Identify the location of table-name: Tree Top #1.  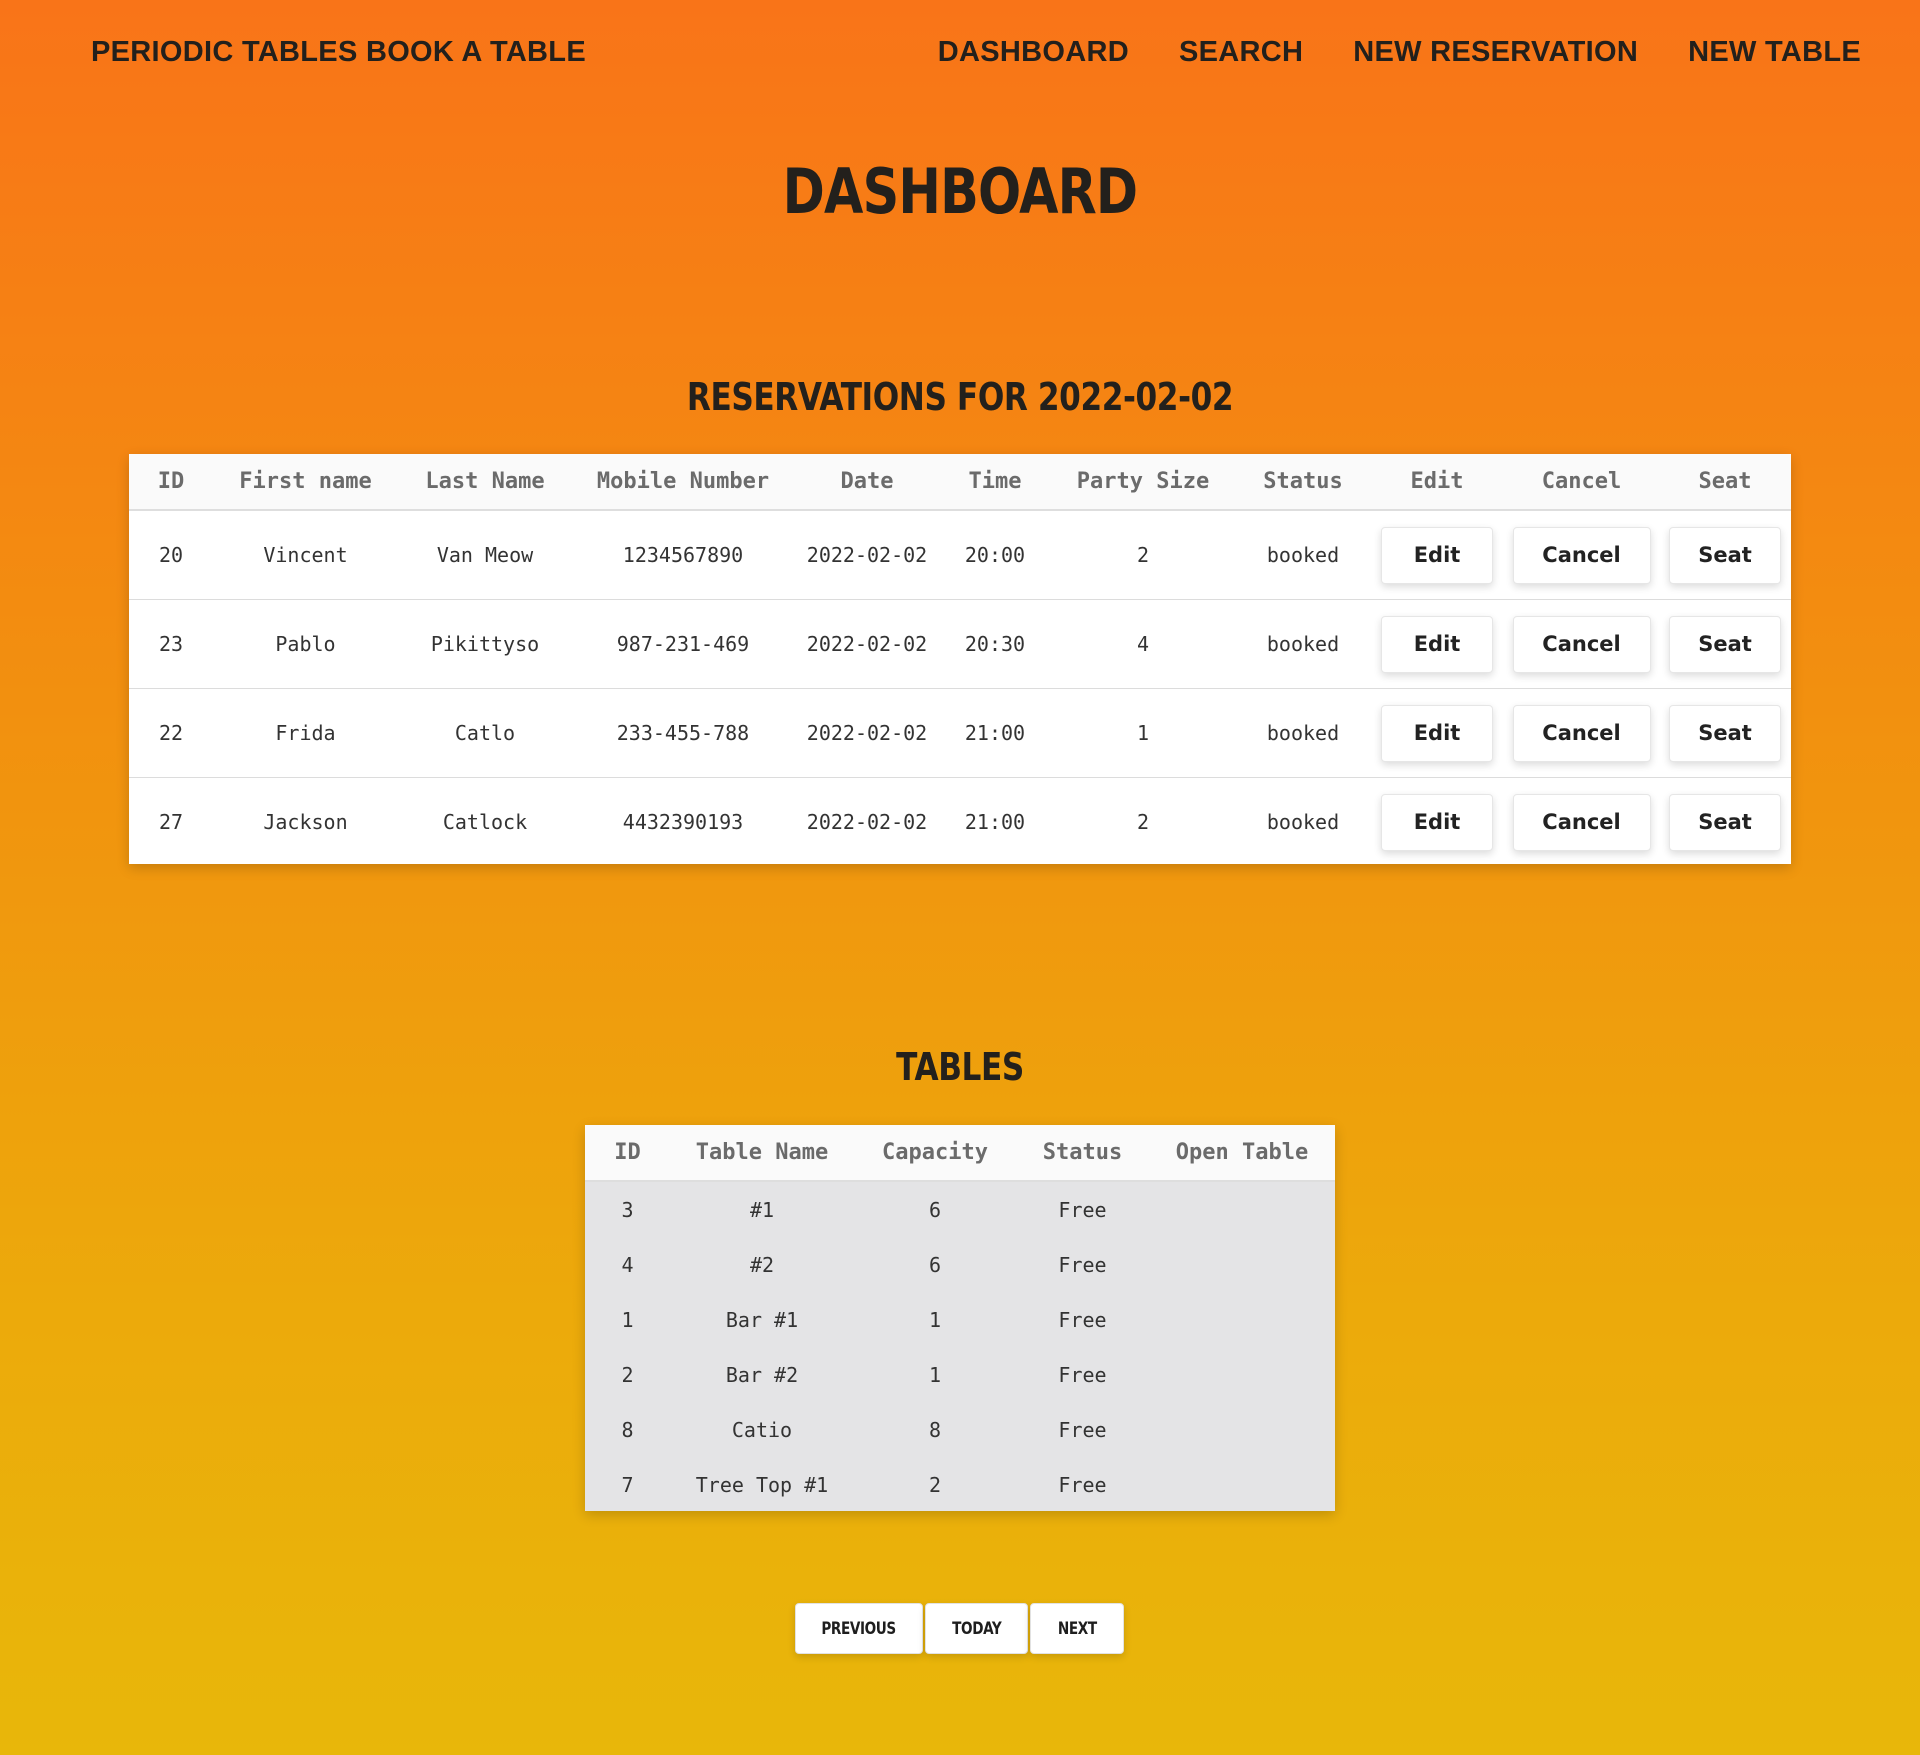
(762, 1484).